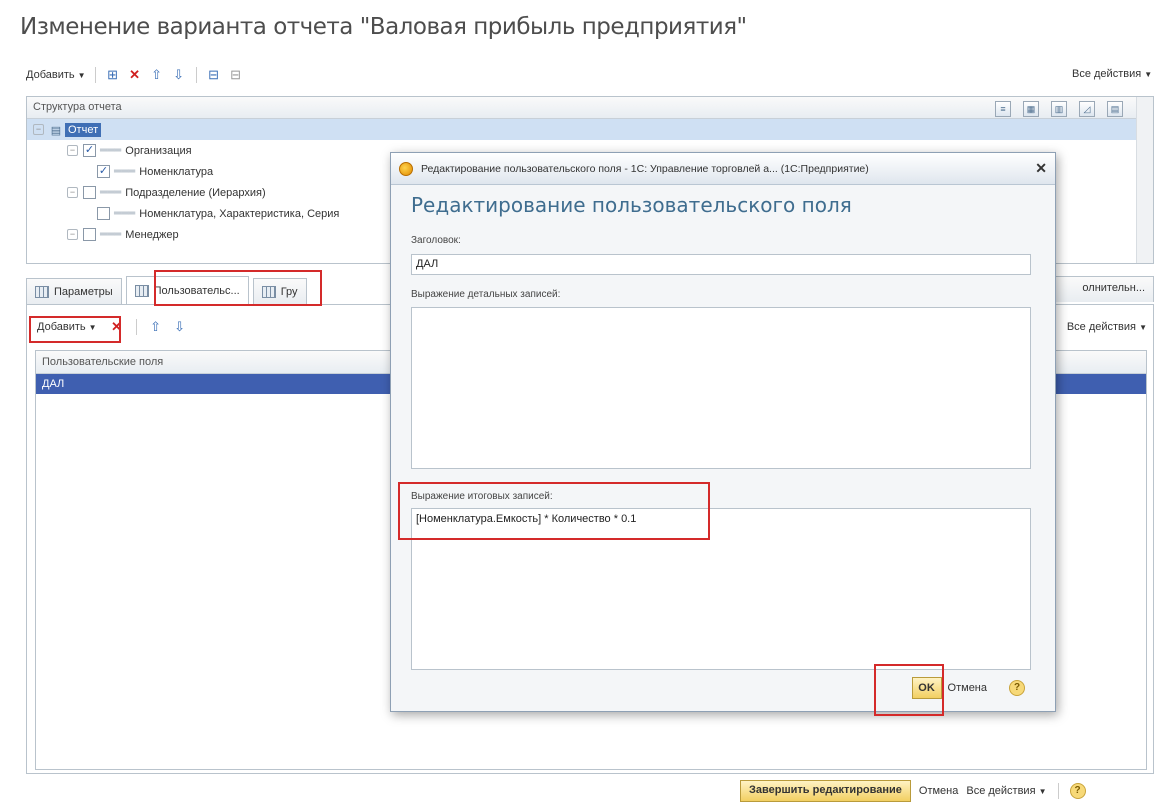 This screenshot has width=1176, height=810. Describe the element at coordinates (1001, 791) in the screenshot. I see `bottom-all-actions-label: Все действия` at that location.